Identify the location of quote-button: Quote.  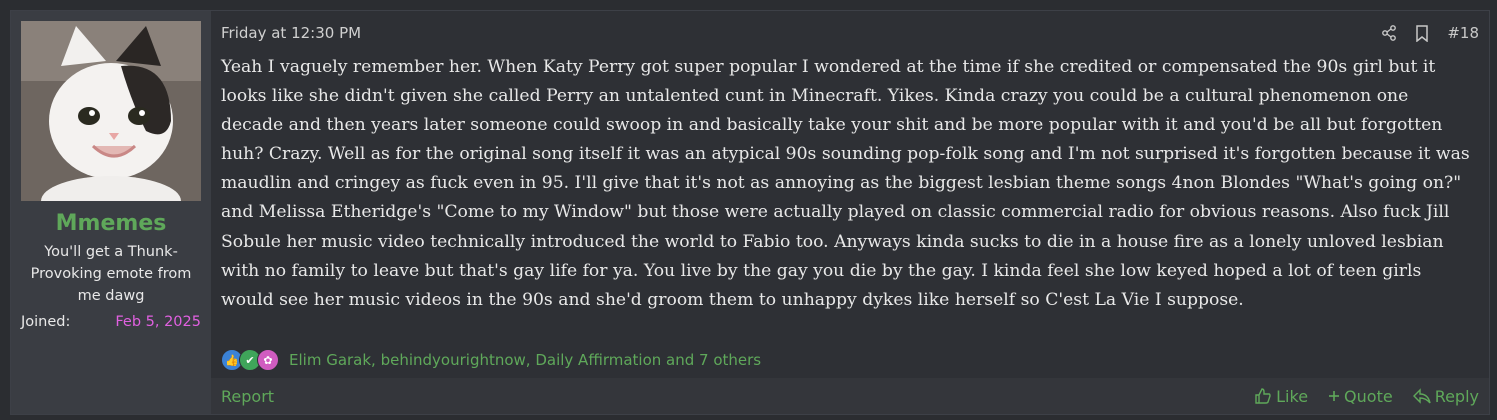
(1360, 396).